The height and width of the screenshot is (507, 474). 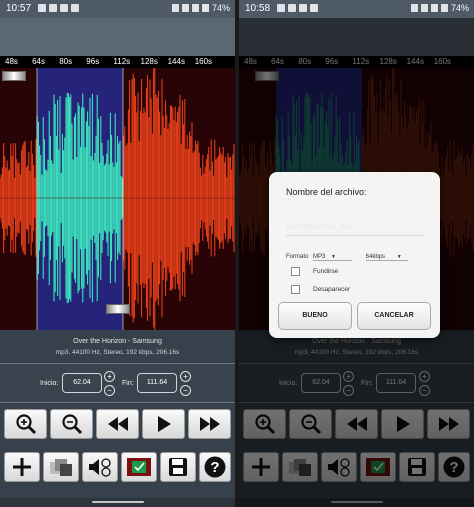 What do you see at coordinates (157, 383) in the screenshot?
I see `end-time-field: 111.64` at bounding box center [157, 383].